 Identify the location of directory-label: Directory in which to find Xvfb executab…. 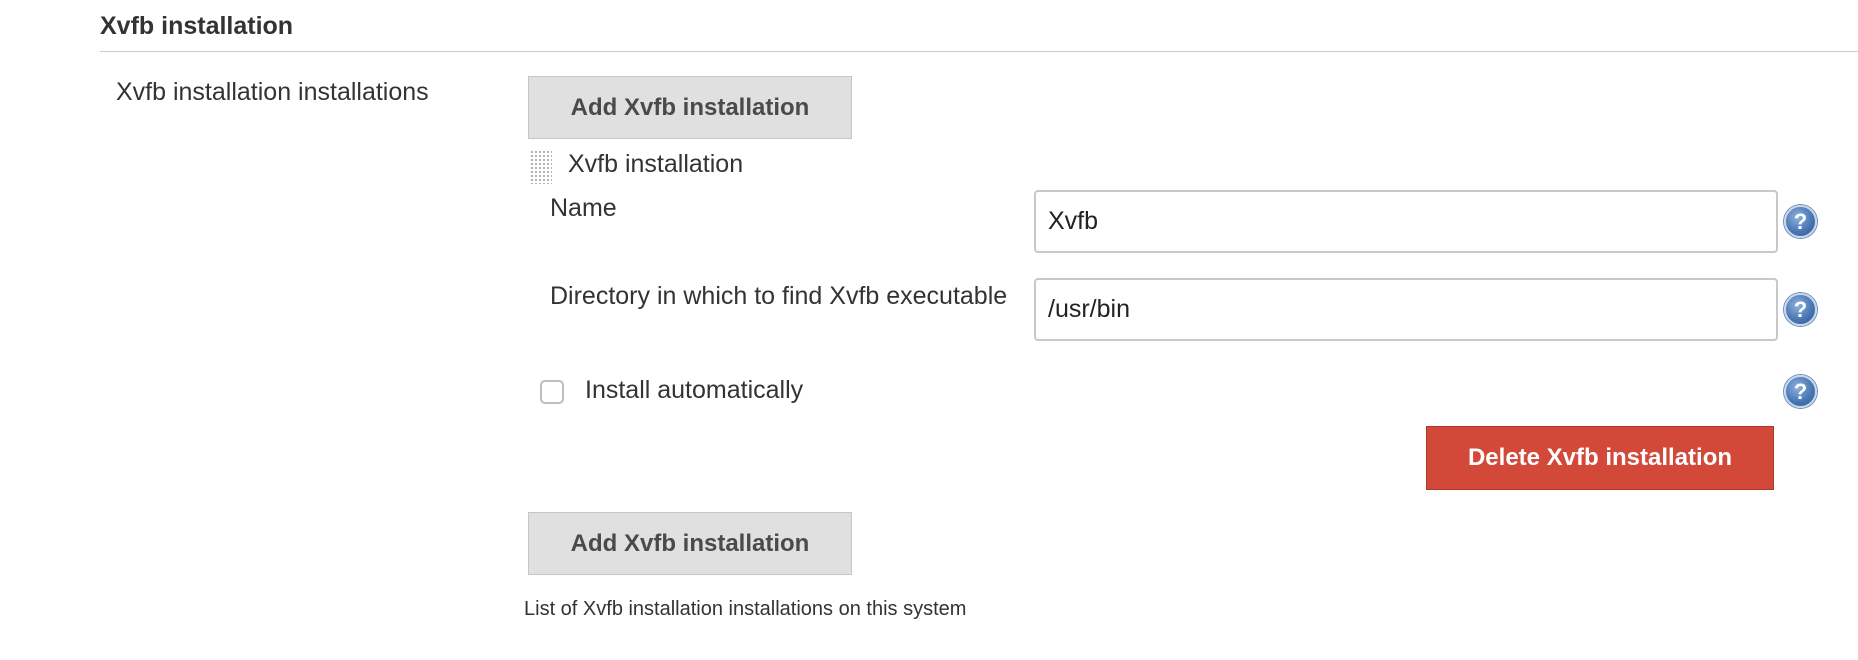
(779, 296).